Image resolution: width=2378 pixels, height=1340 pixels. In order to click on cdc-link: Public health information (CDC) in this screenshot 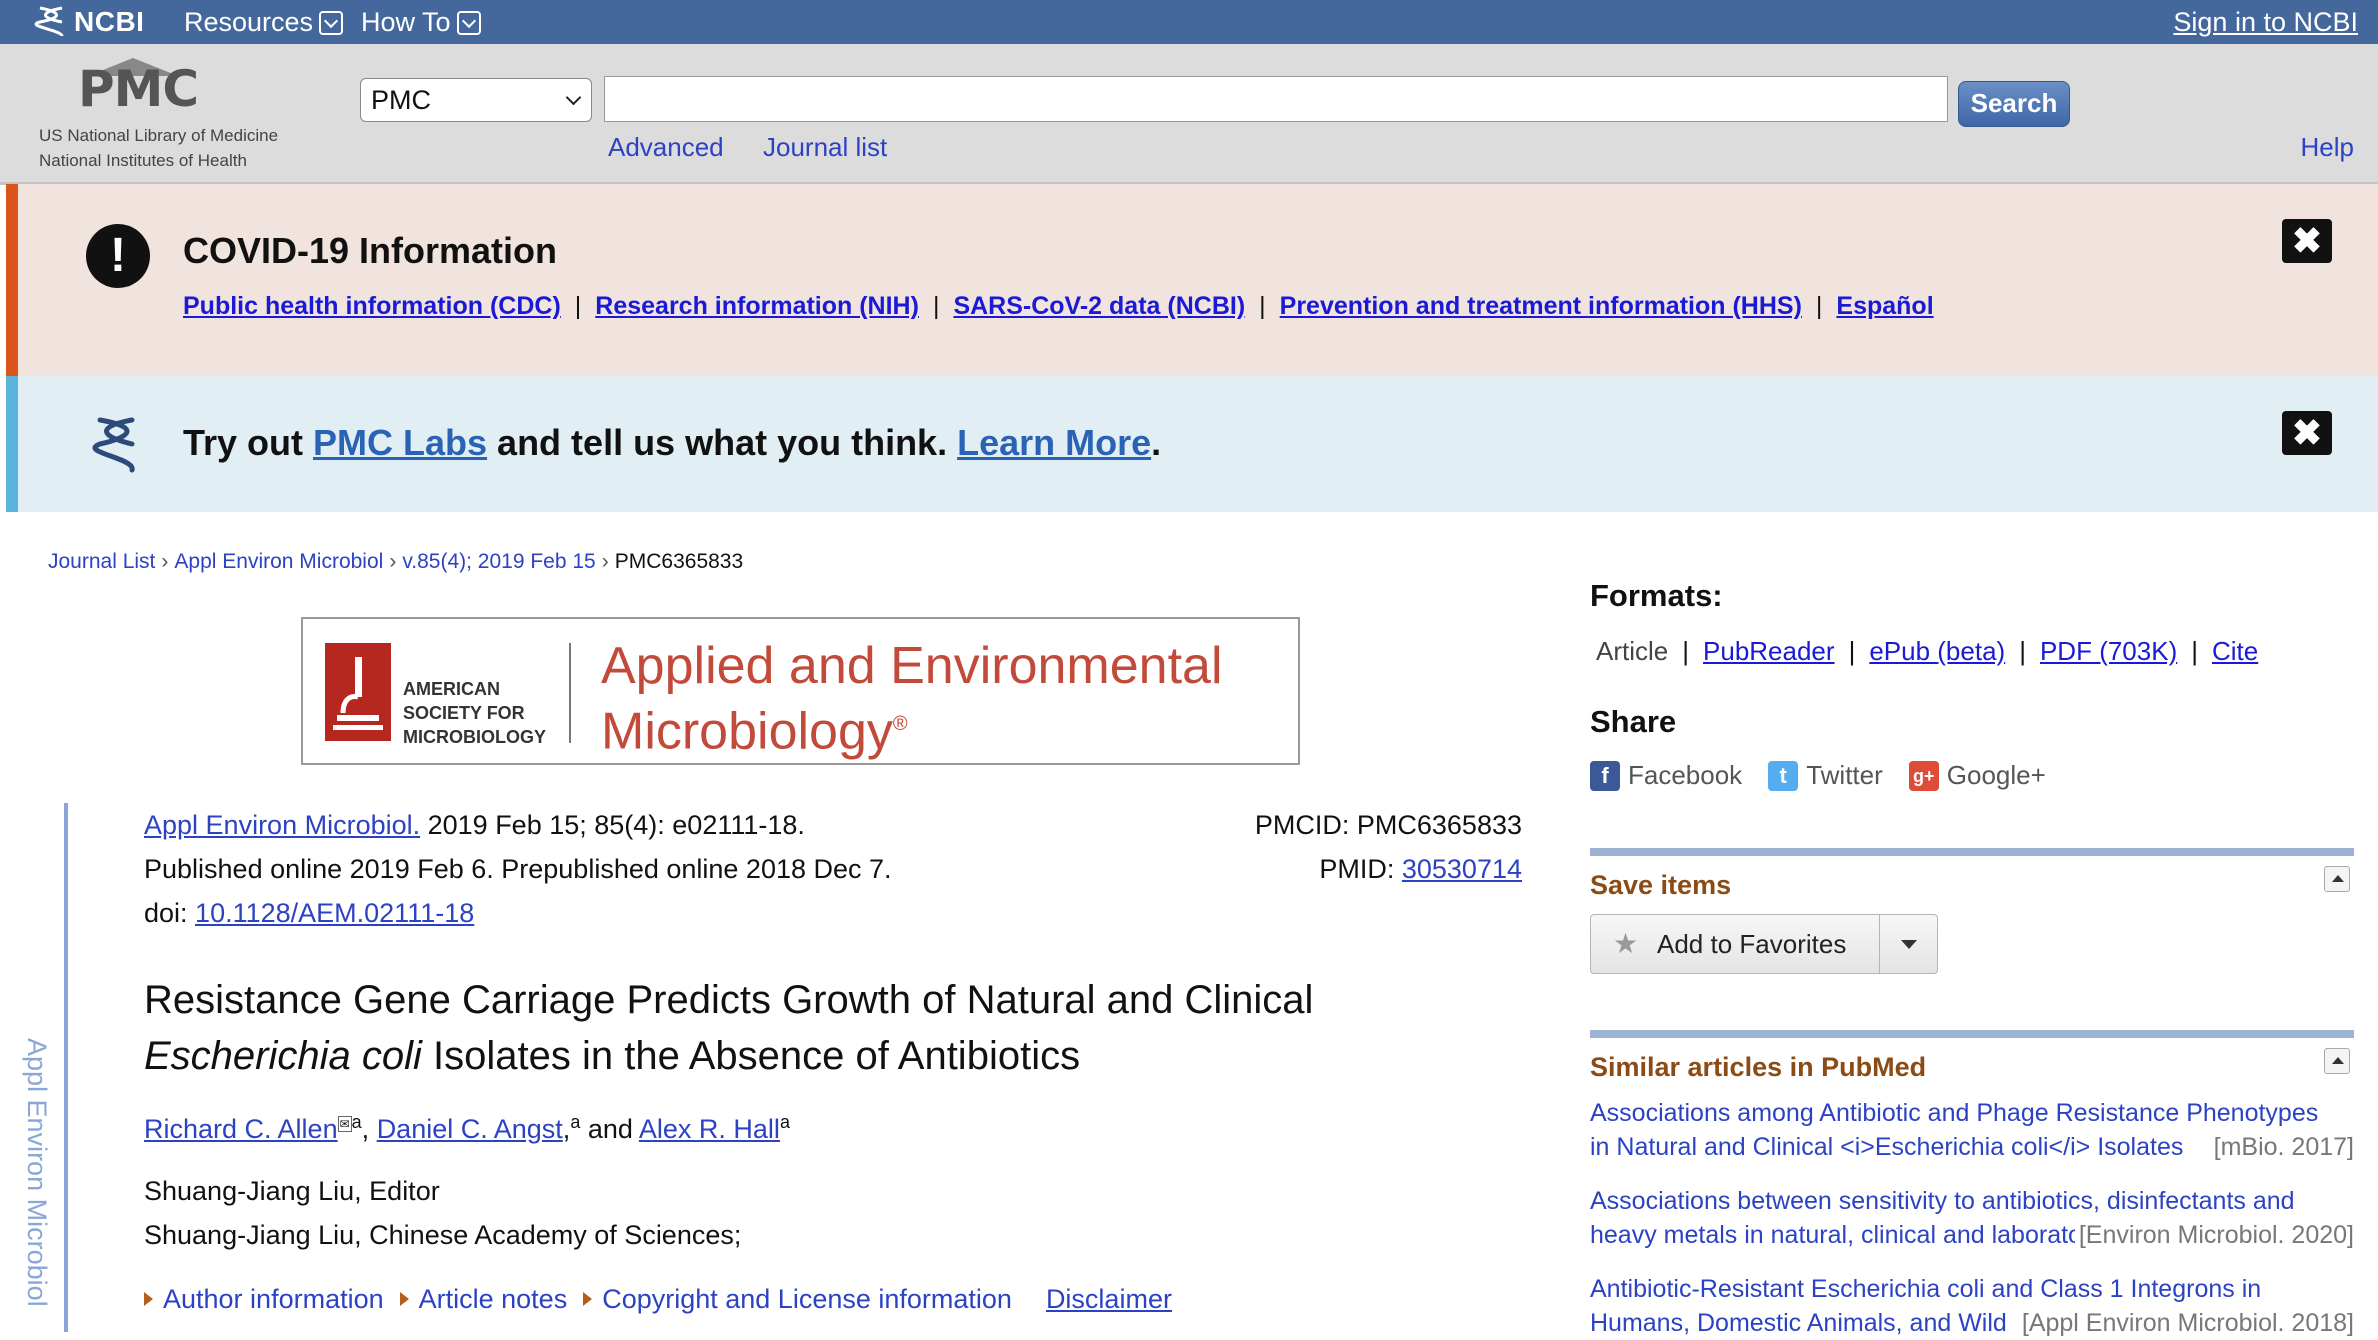, I will do `click(372, 306)`.